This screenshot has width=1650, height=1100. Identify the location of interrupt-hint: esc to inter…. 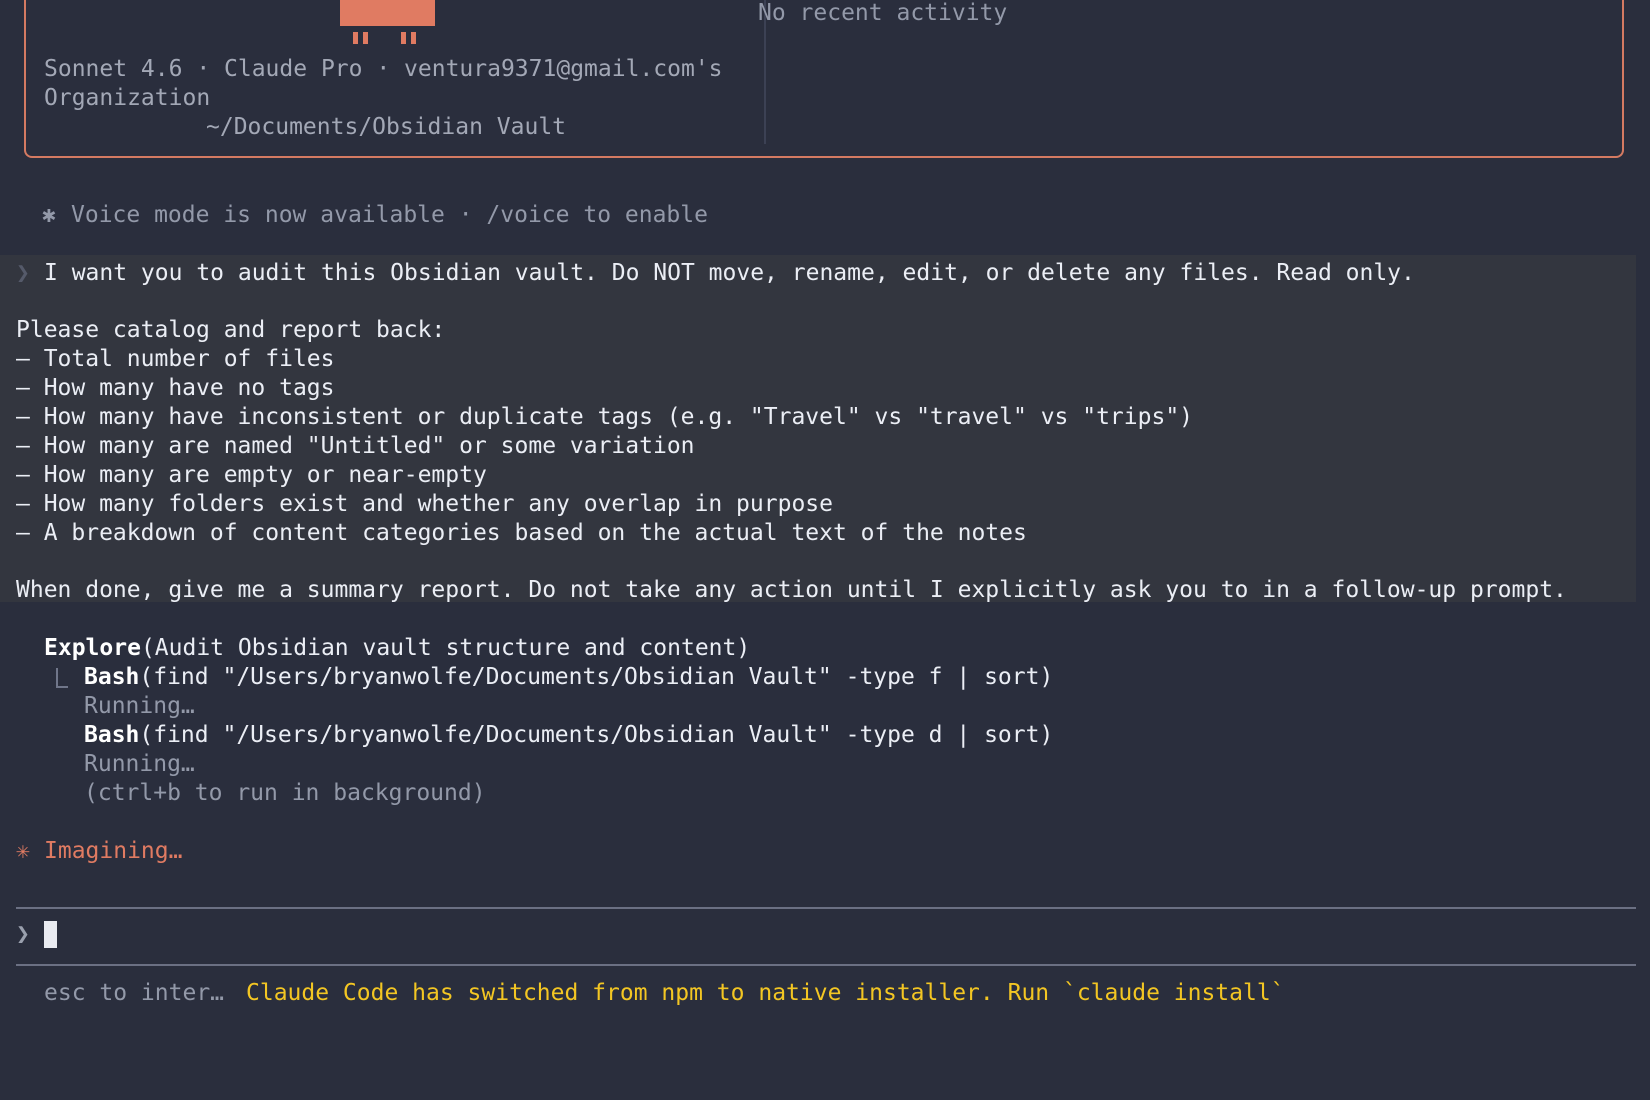
(134, 993).